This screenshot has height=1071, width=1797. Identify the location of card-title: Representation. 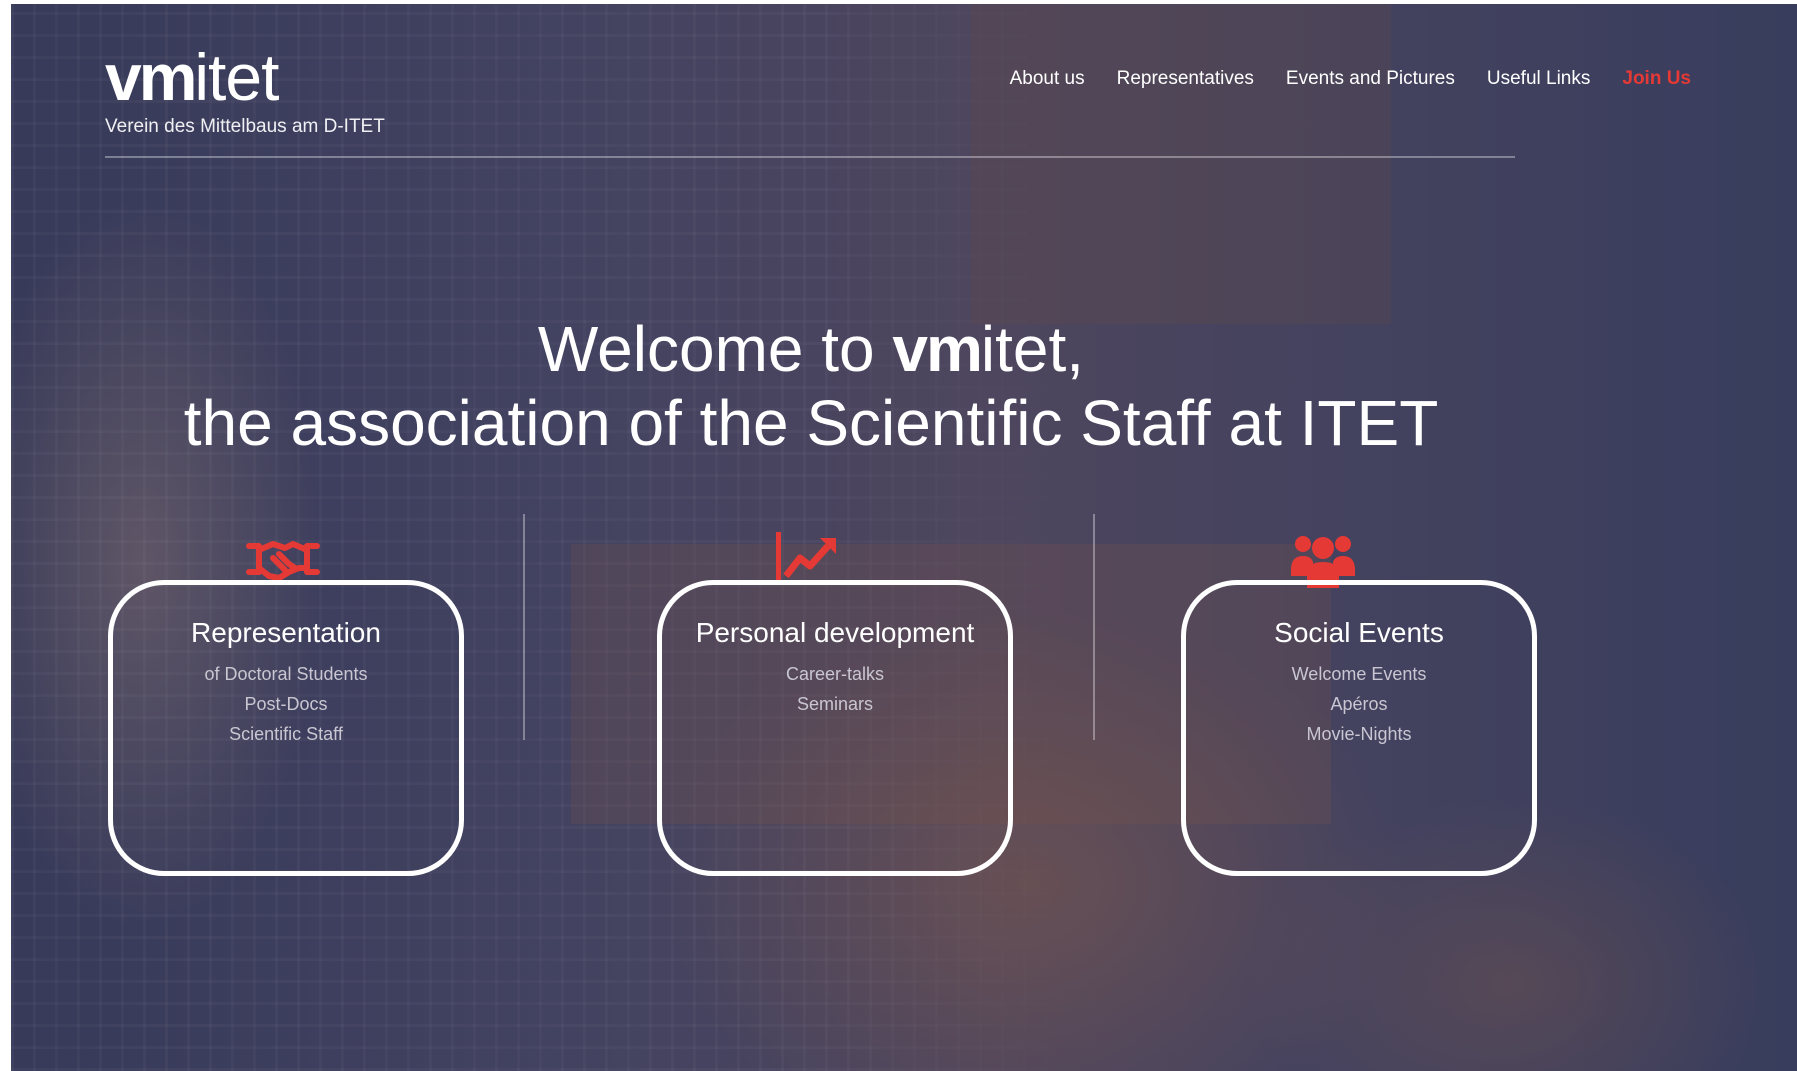
(286, 632).